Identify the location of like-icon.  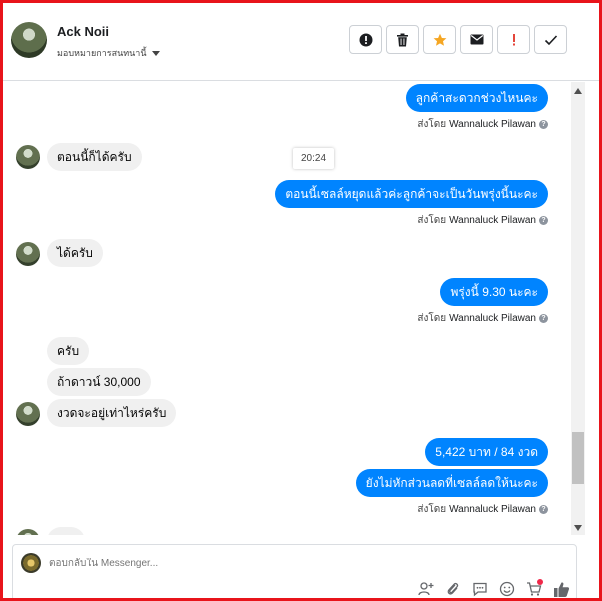
(561, 589).